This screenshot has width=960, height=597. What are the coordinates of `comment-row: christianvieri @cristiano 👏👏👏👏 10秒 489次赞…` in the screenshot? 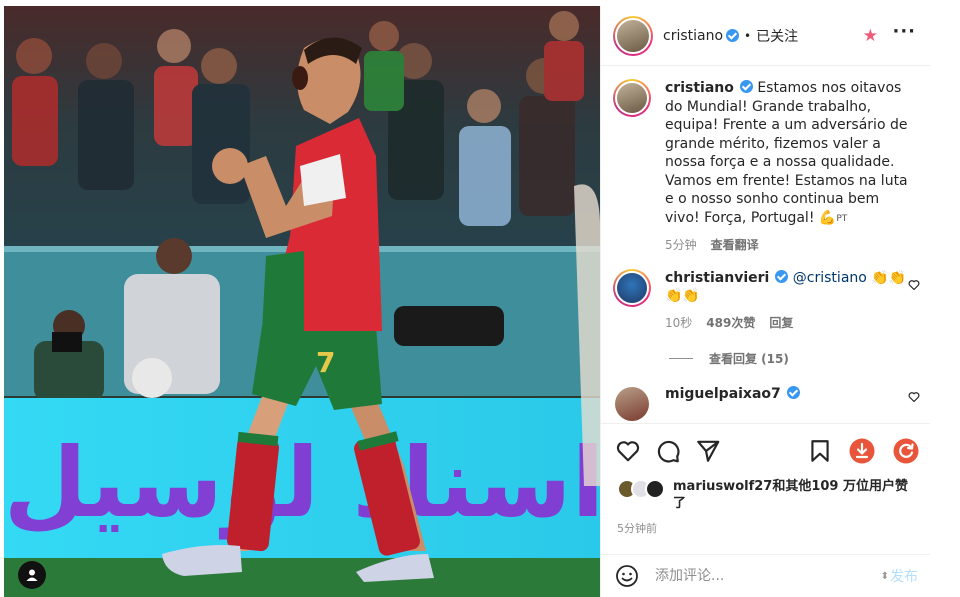 It's located at (765, 294).